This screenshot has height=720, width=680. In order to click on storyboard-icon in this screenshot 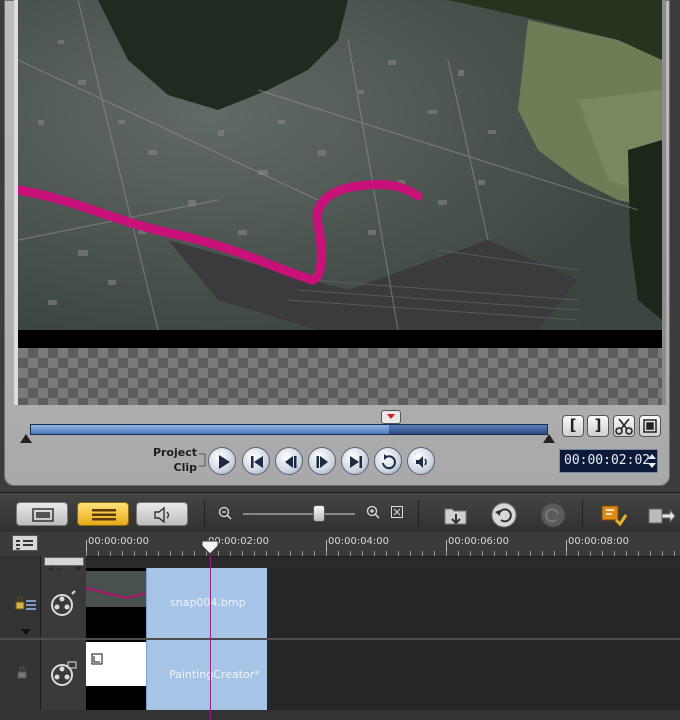, I will do `click(43, 515)`.